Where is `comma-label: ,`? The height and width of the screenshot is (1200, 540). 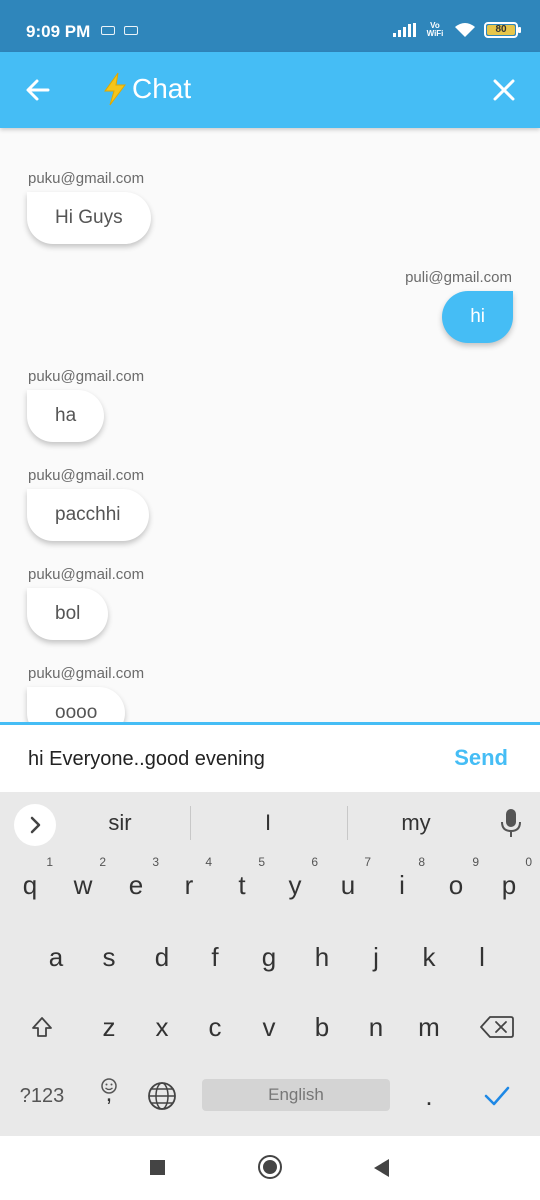 comma-label: , is located at coordinates (109, 1093).